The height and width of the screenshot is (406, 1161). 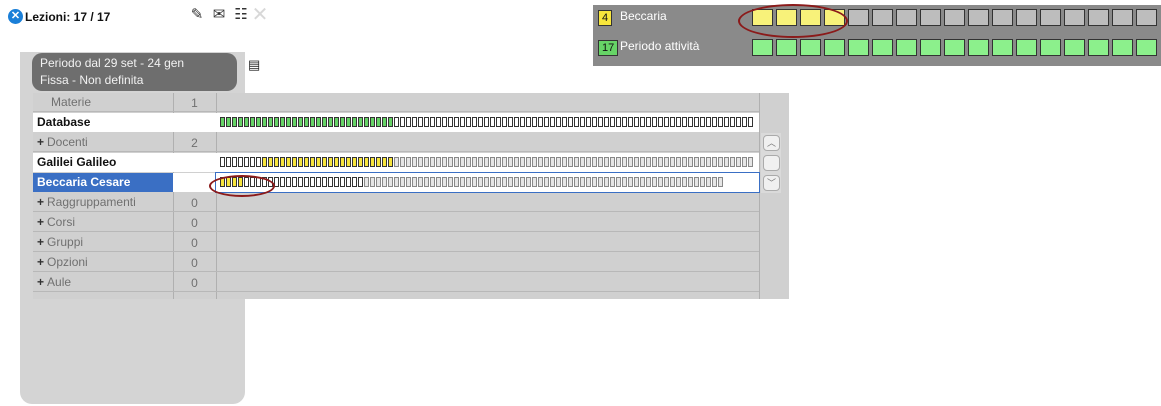 What do you see at coordinates (64, 122) in the screenshot?
I see `row-label-text: Database` at bounding box center [64, 122].